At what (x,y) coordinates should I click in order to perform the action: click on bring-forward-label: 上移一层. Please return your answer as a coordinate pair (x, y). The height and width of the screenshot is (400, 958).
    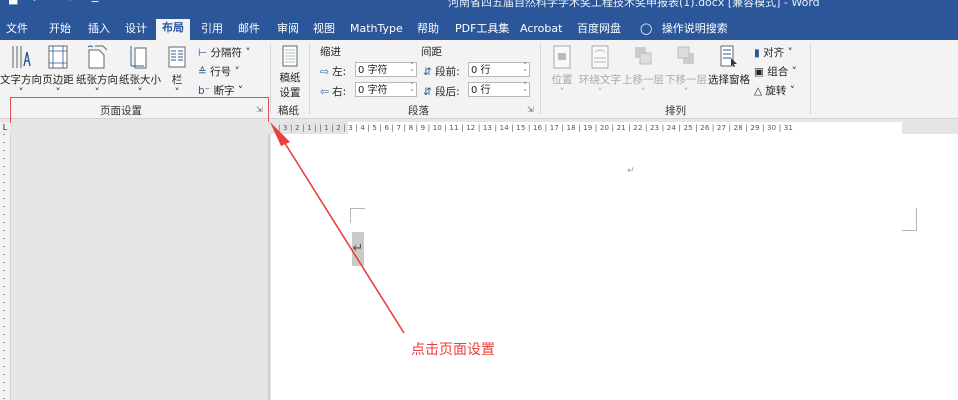
    Looking at the image, I should click on (643, 80).